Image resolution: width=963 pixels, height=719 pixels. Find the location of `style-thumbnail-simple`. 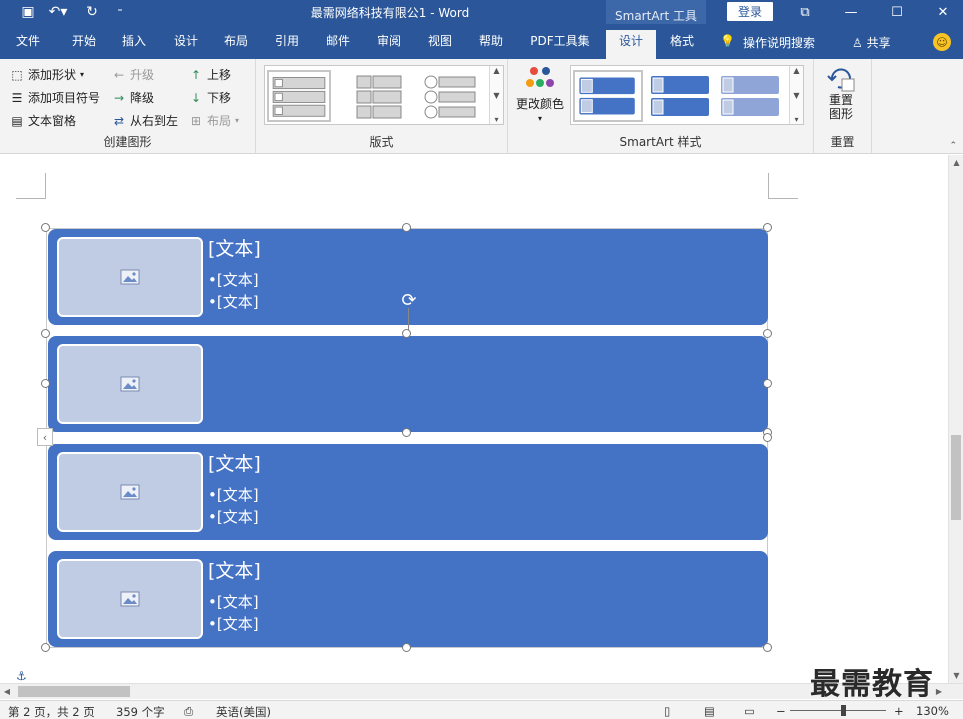

style-thumbnail-simple is located at coordinates (608, 96).